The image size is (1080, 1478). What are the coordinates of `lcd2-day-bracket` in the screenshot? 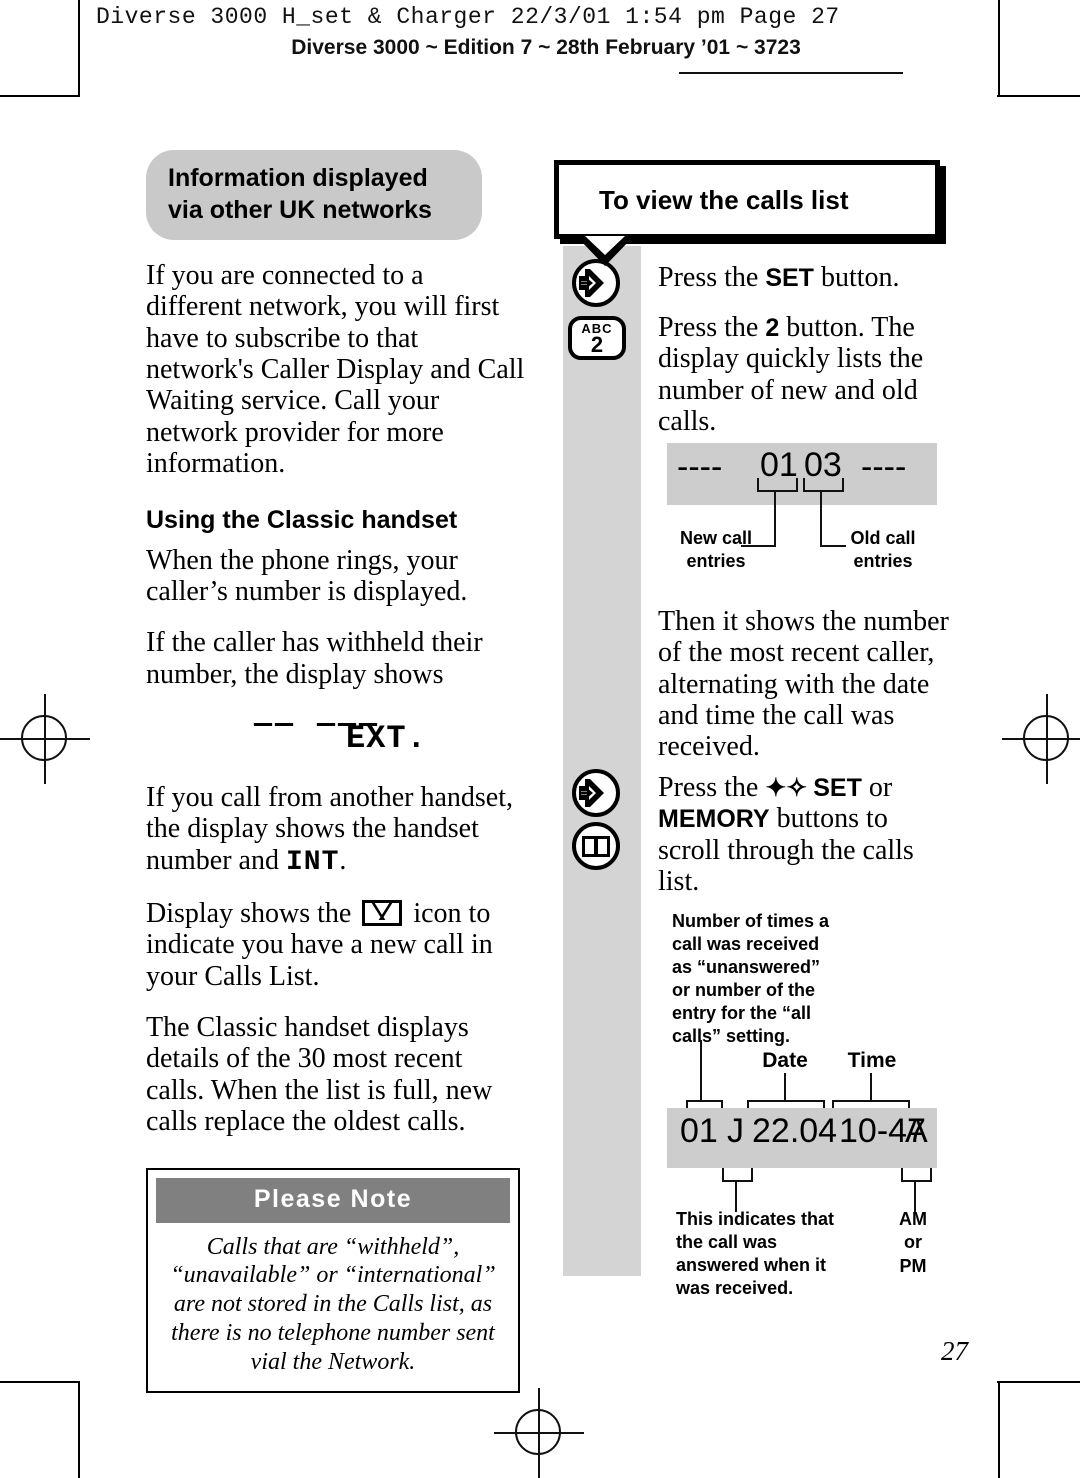 It's located at (737, 1175).